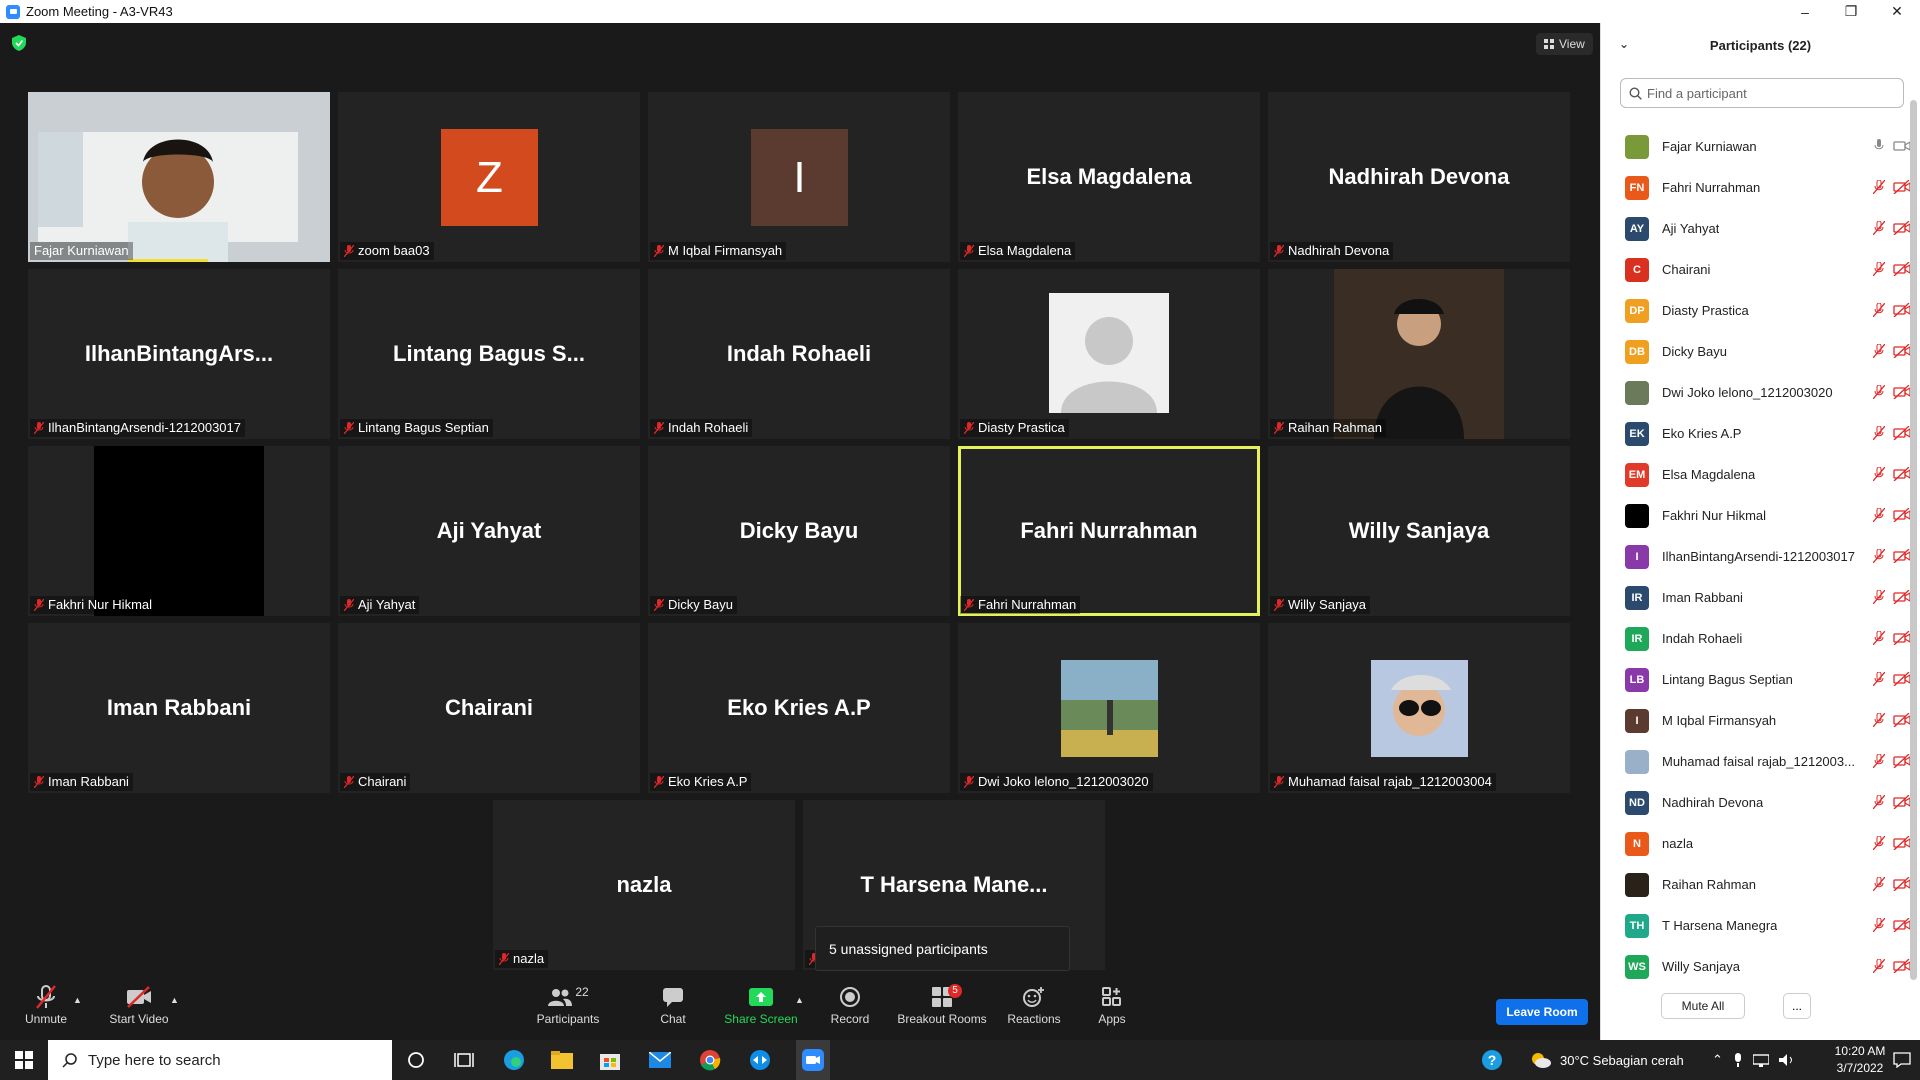  What do you see at coordinates (799, 1000) in the screenshot?
I see `share-options-caret: ▲` at bounding box center [799, 1000].